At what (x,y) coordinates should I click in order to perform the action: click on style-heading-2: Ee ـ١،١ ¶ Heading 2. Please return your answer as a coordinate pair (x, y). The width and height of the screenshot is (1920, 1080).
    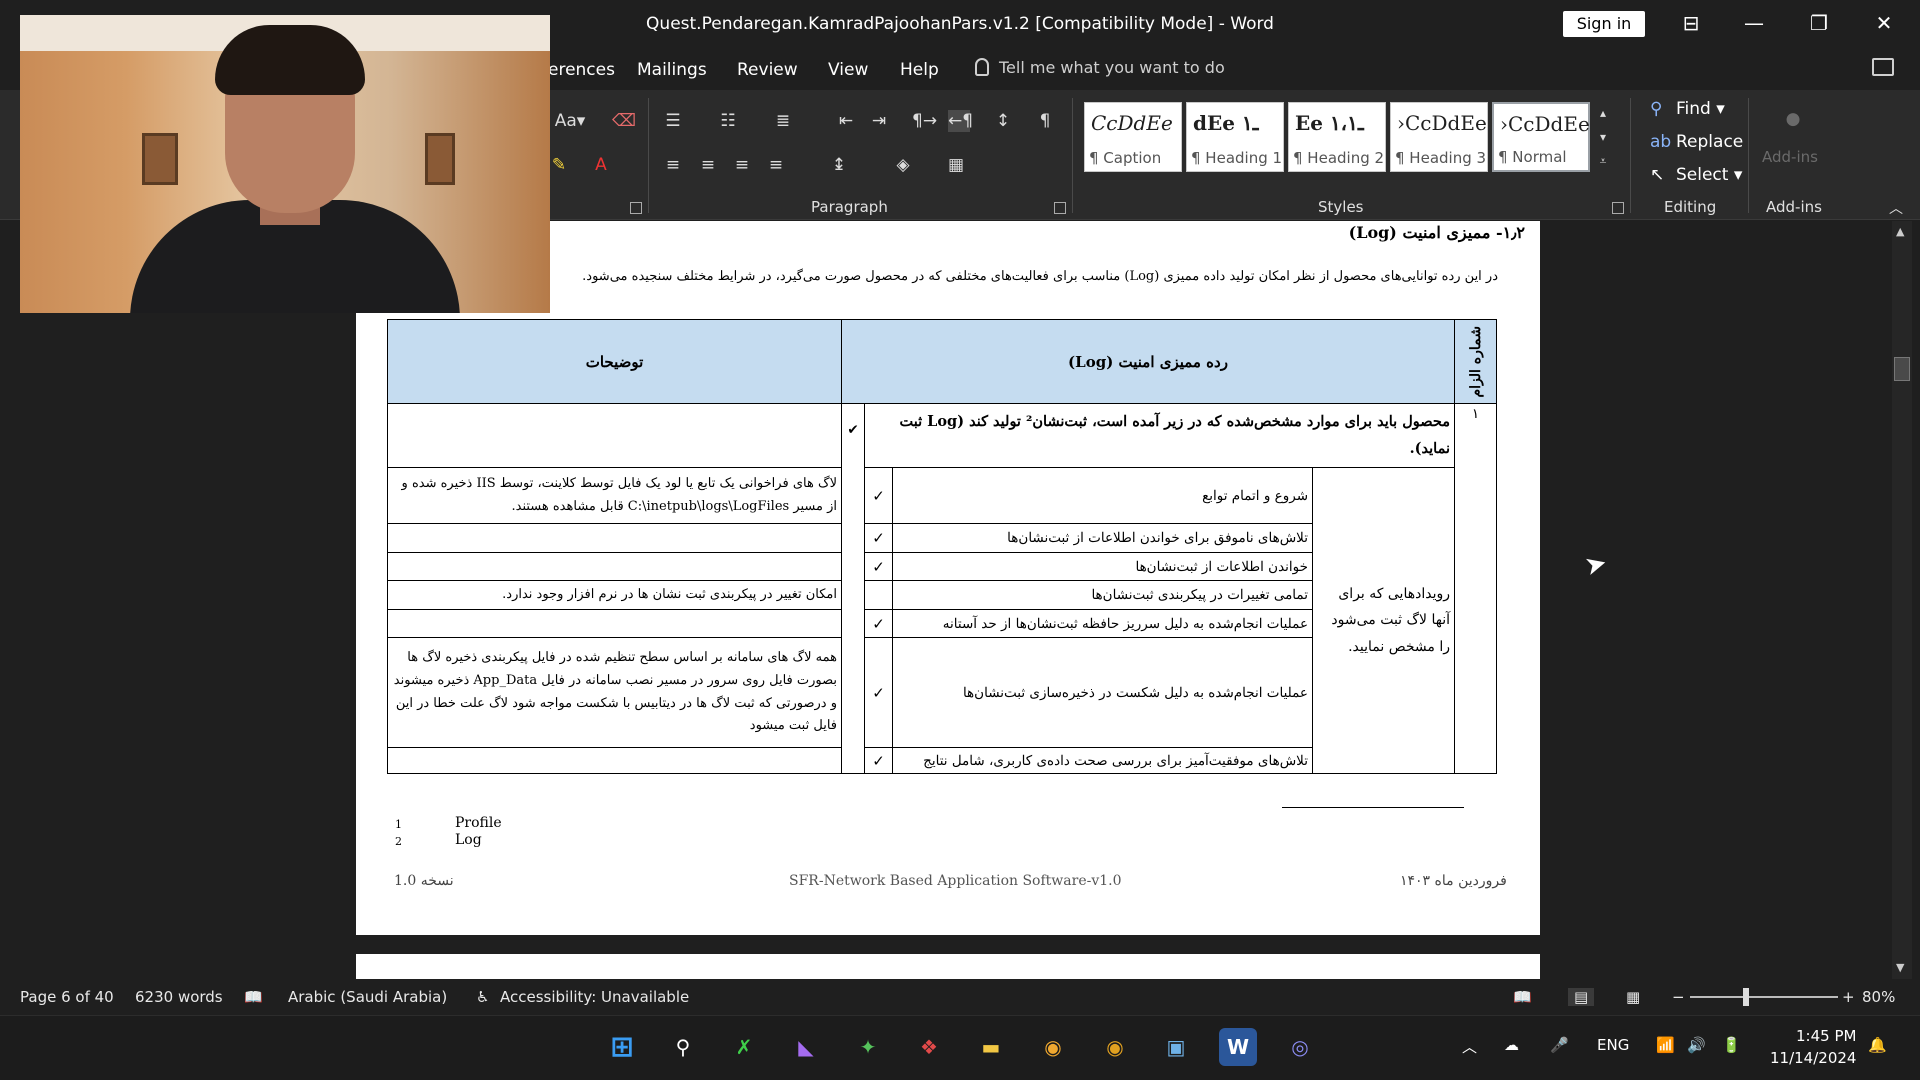
    Looking at the image, I should click on (1337, 137).